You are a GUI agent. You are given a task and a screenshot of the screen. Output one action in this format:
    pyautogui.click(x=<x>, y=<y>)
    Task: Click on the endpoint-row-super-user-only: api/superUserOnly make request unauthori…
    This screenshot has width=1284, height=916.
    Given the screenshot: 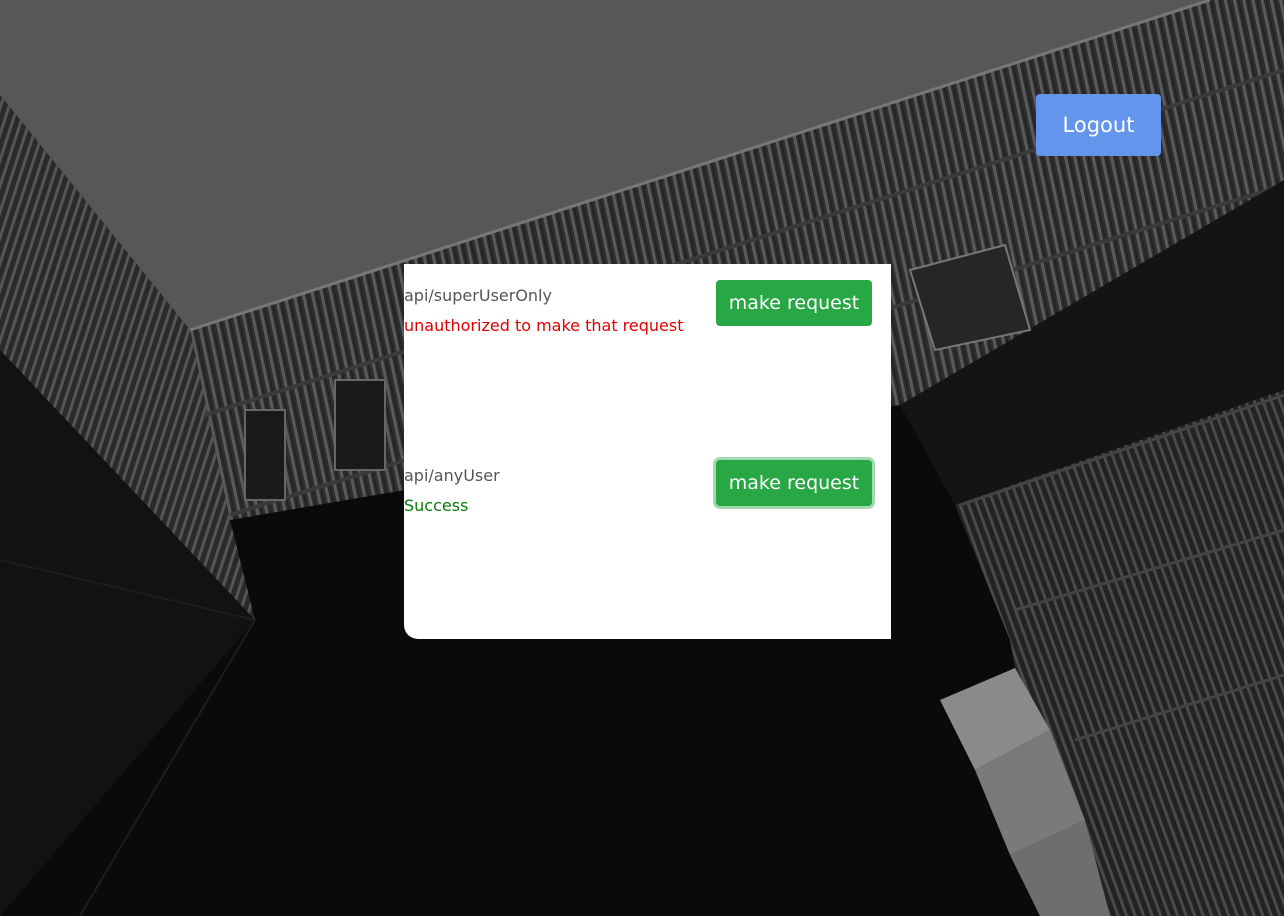 What is the action you would take?
    pyautogui.click(x=647, y=344)
    